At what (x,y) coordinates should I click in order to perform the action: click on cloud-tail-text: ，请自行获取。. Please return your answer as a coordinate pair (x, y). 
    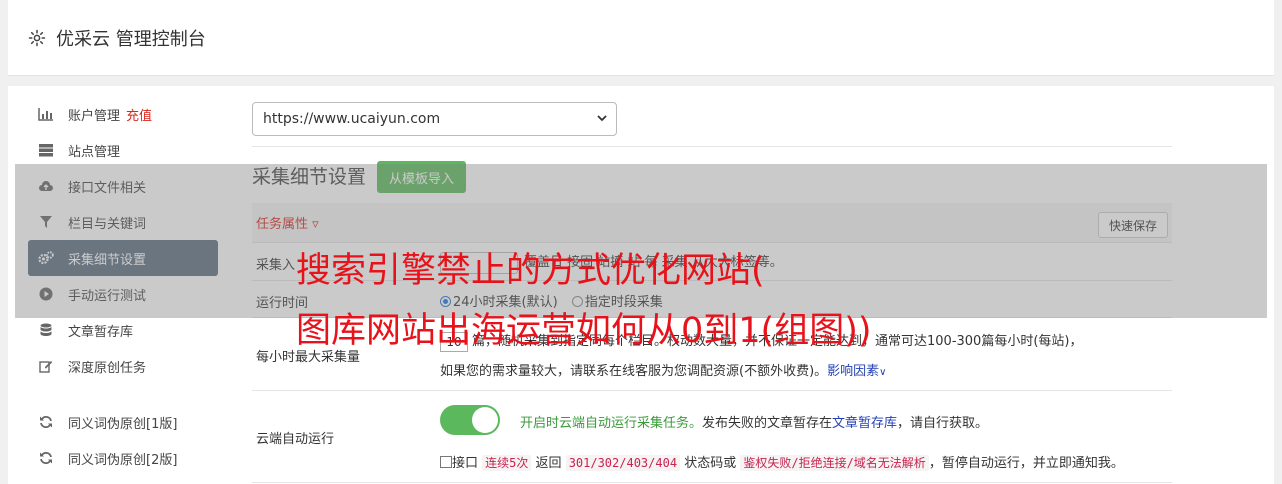
    Looking at the image, I should click on (943, 423).